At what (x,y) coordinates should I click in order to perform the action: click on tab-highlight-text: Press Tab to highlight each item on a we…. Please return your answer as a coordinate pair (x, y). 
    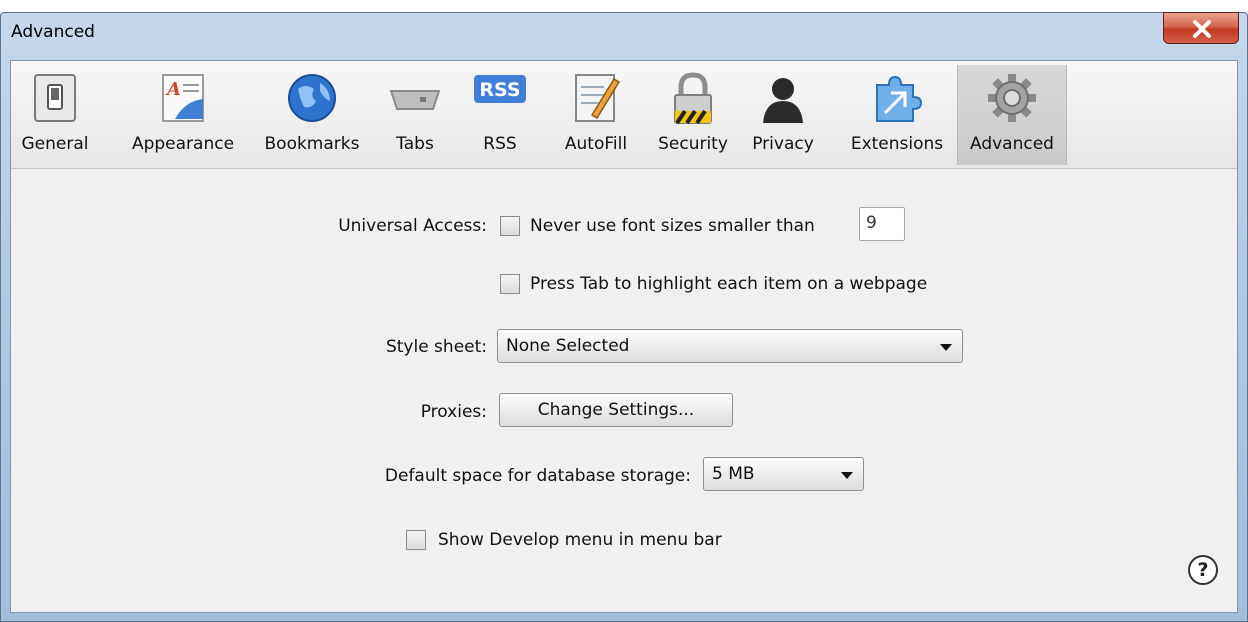
    Looking at the image, I should click on (729, 284).